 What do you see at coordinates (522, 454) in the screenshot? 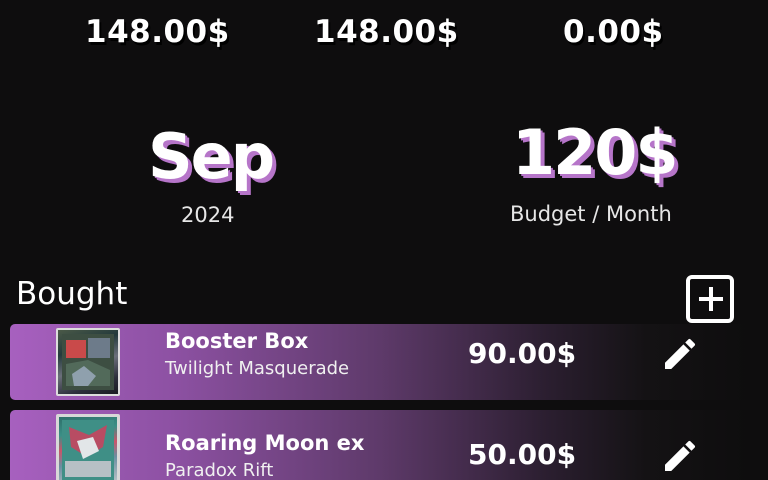
I see `item-price: 50.00$` at bounding box center [522, 454].